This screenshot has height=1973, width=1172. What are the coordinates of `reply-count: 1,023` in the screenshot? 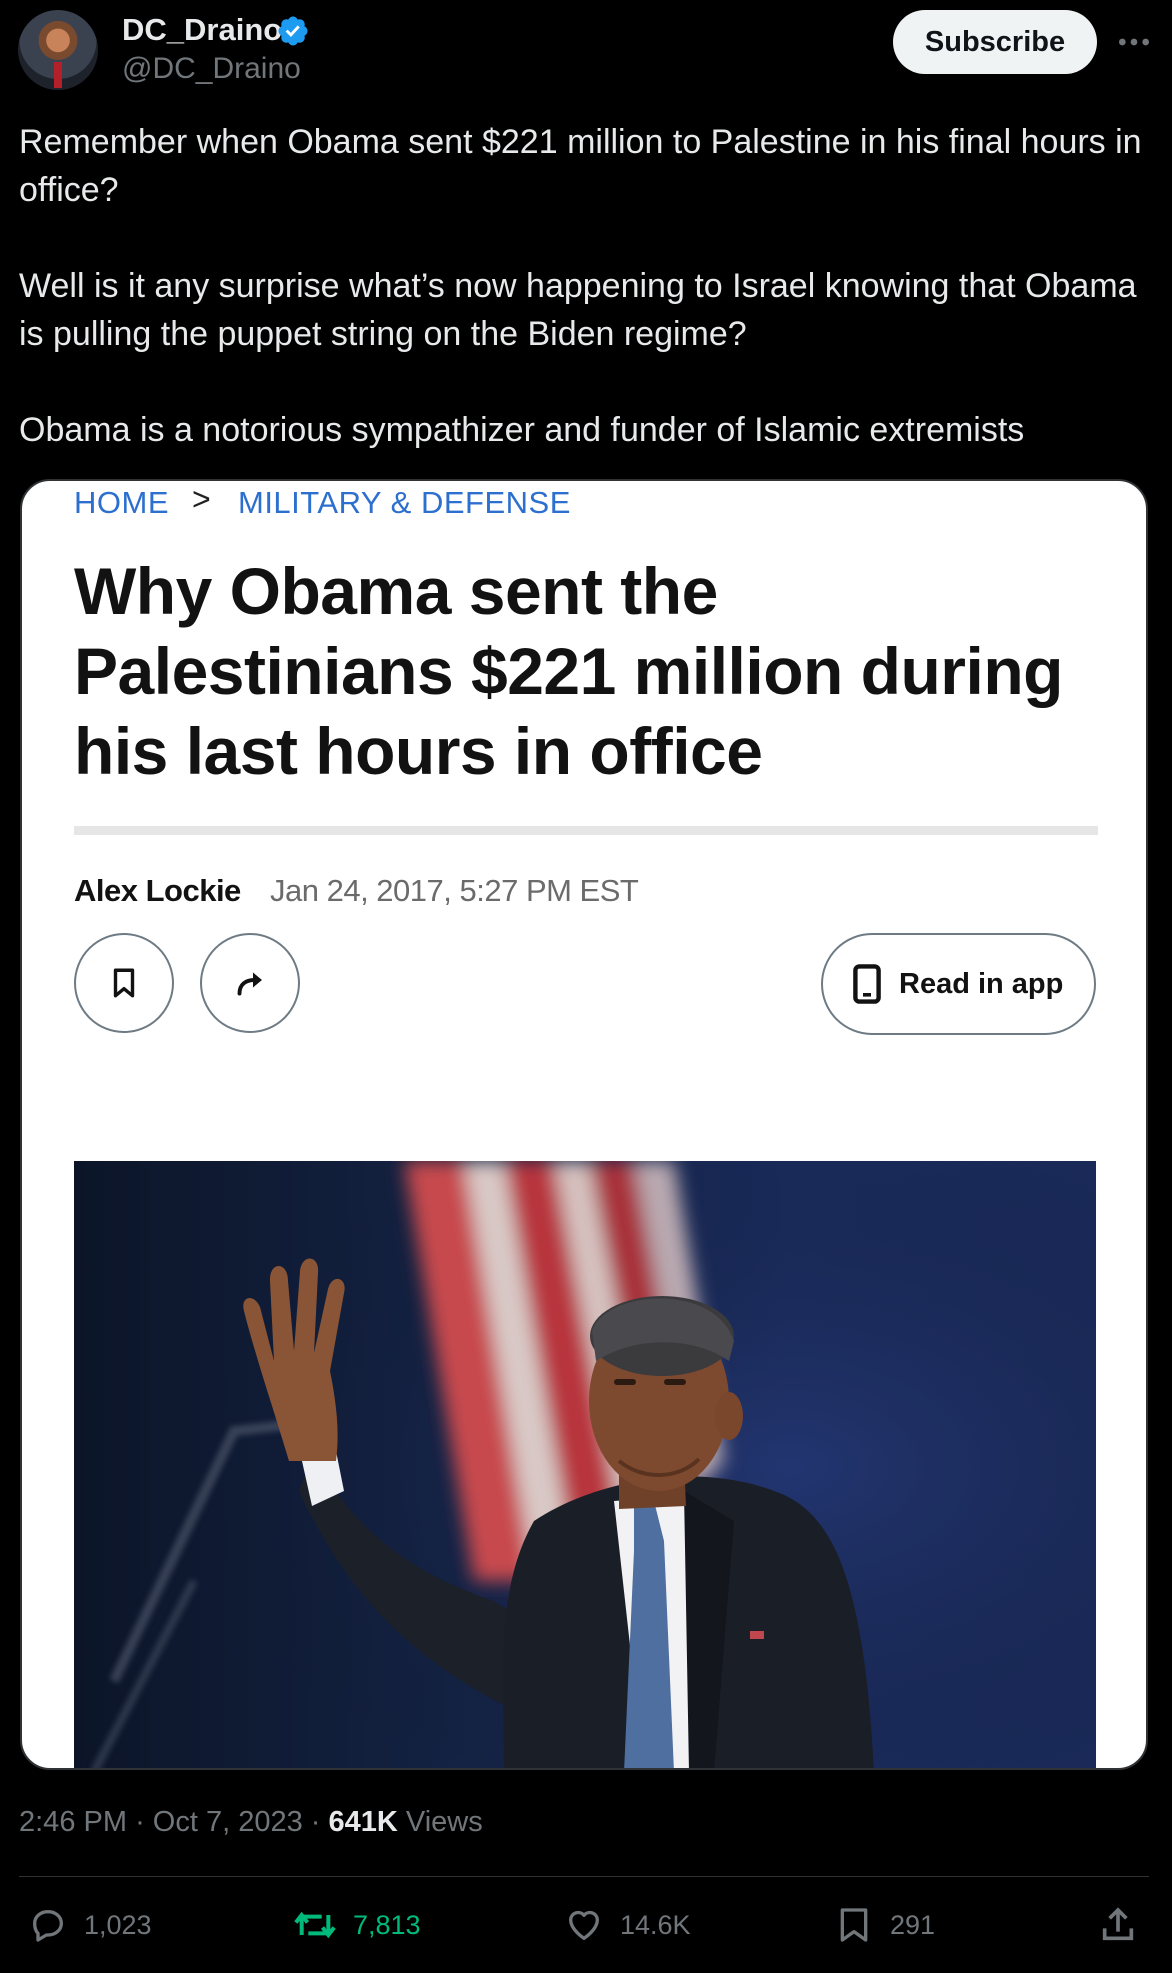 It's located at (118, 1924).